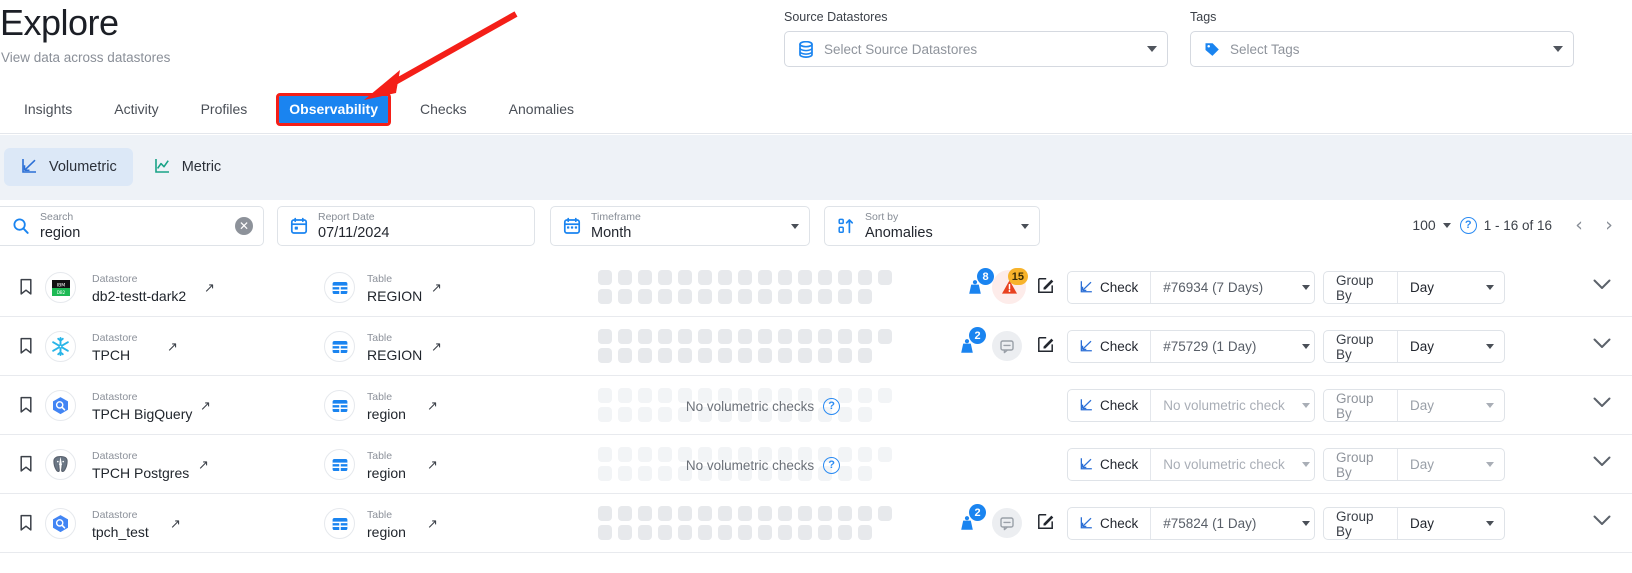 The height and width of the screenshot is (573, 1632). I want to click on check-selector: Check #76934 (7 Days), so click(1191, 287).